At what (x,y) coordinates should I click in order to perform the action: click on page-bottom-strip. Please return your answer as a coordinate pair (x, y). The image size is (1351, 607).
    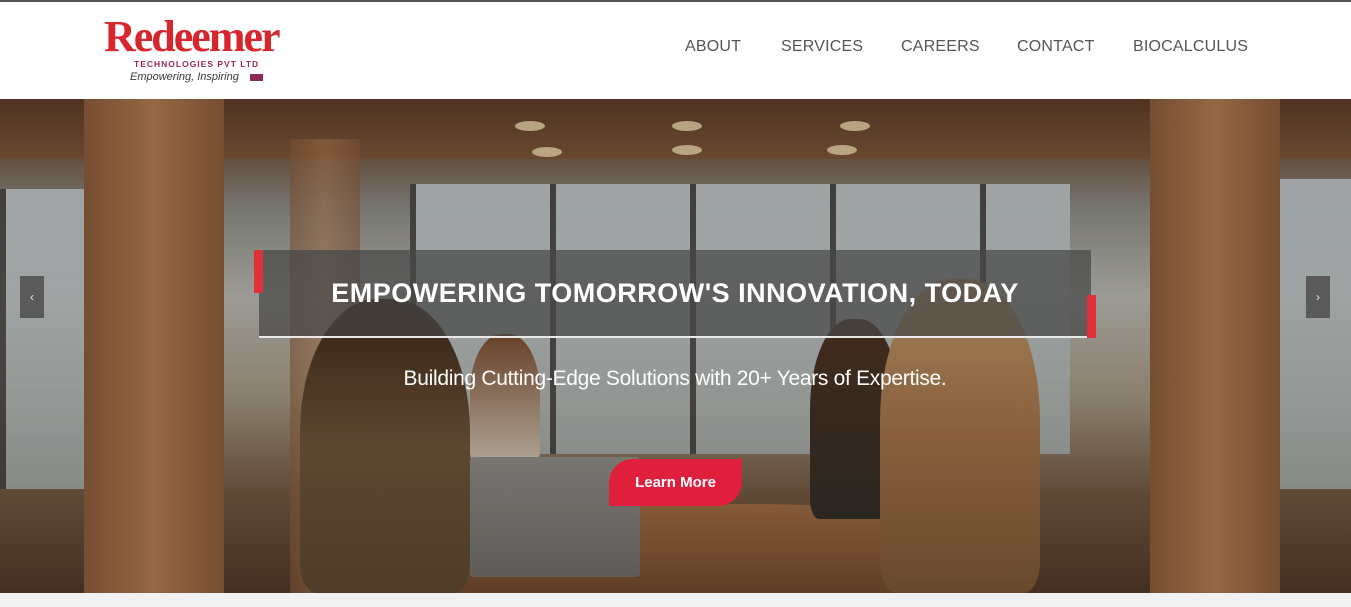
    Looking at the image, I should click on (675, 600).